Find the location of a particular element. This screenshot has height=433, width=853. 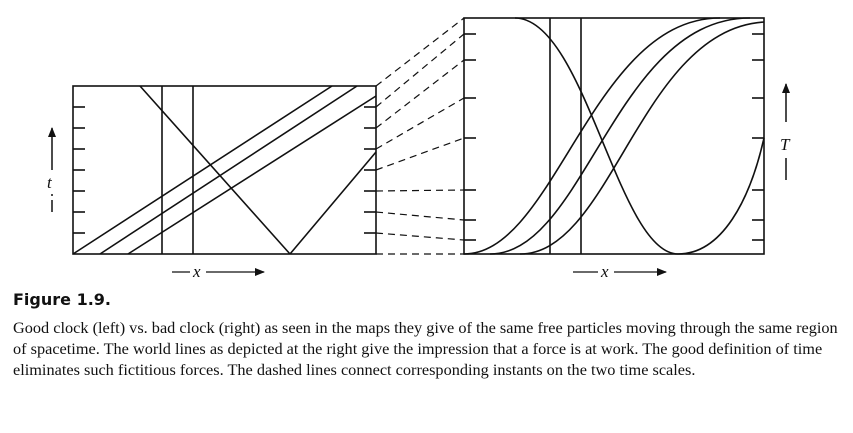

left-panel-good-clock is located at coordinates (224, 170).